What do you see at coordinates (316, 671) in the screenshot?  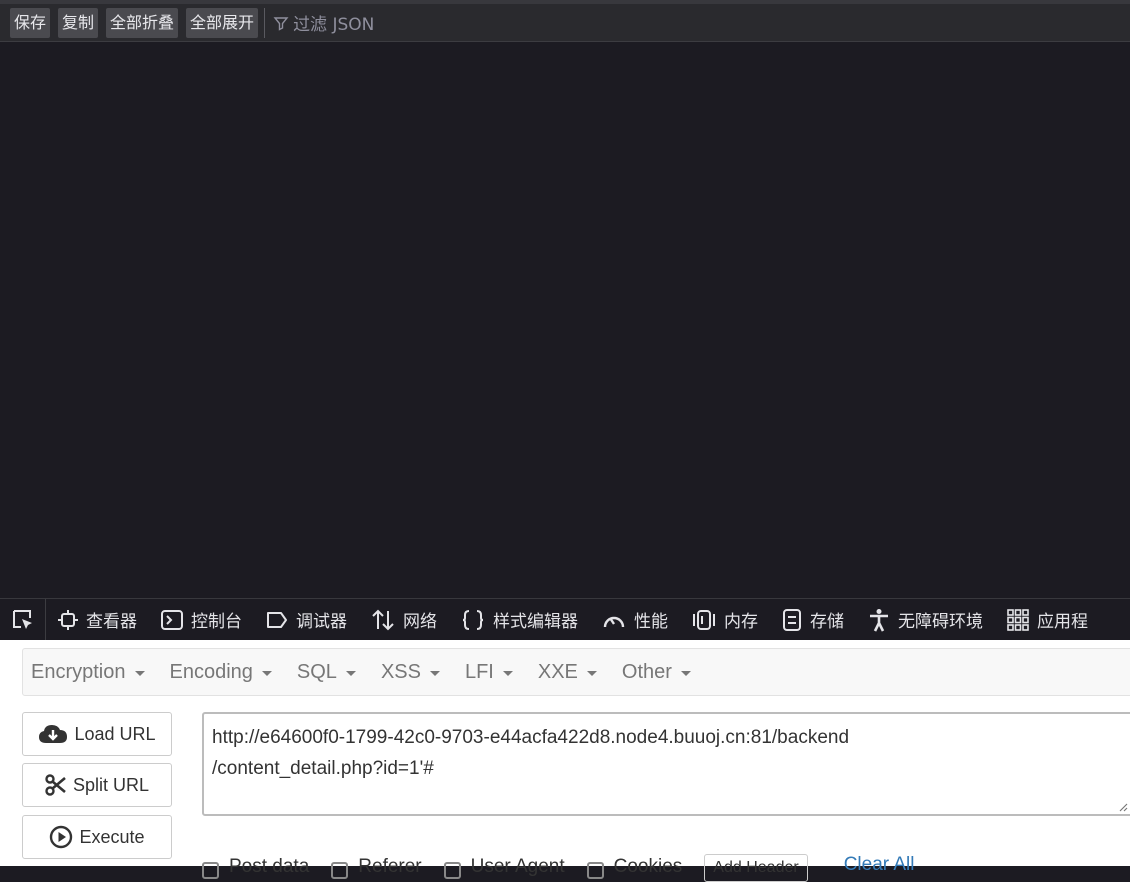 I see `menu-label: SQL` at bounding box center [316, 671].